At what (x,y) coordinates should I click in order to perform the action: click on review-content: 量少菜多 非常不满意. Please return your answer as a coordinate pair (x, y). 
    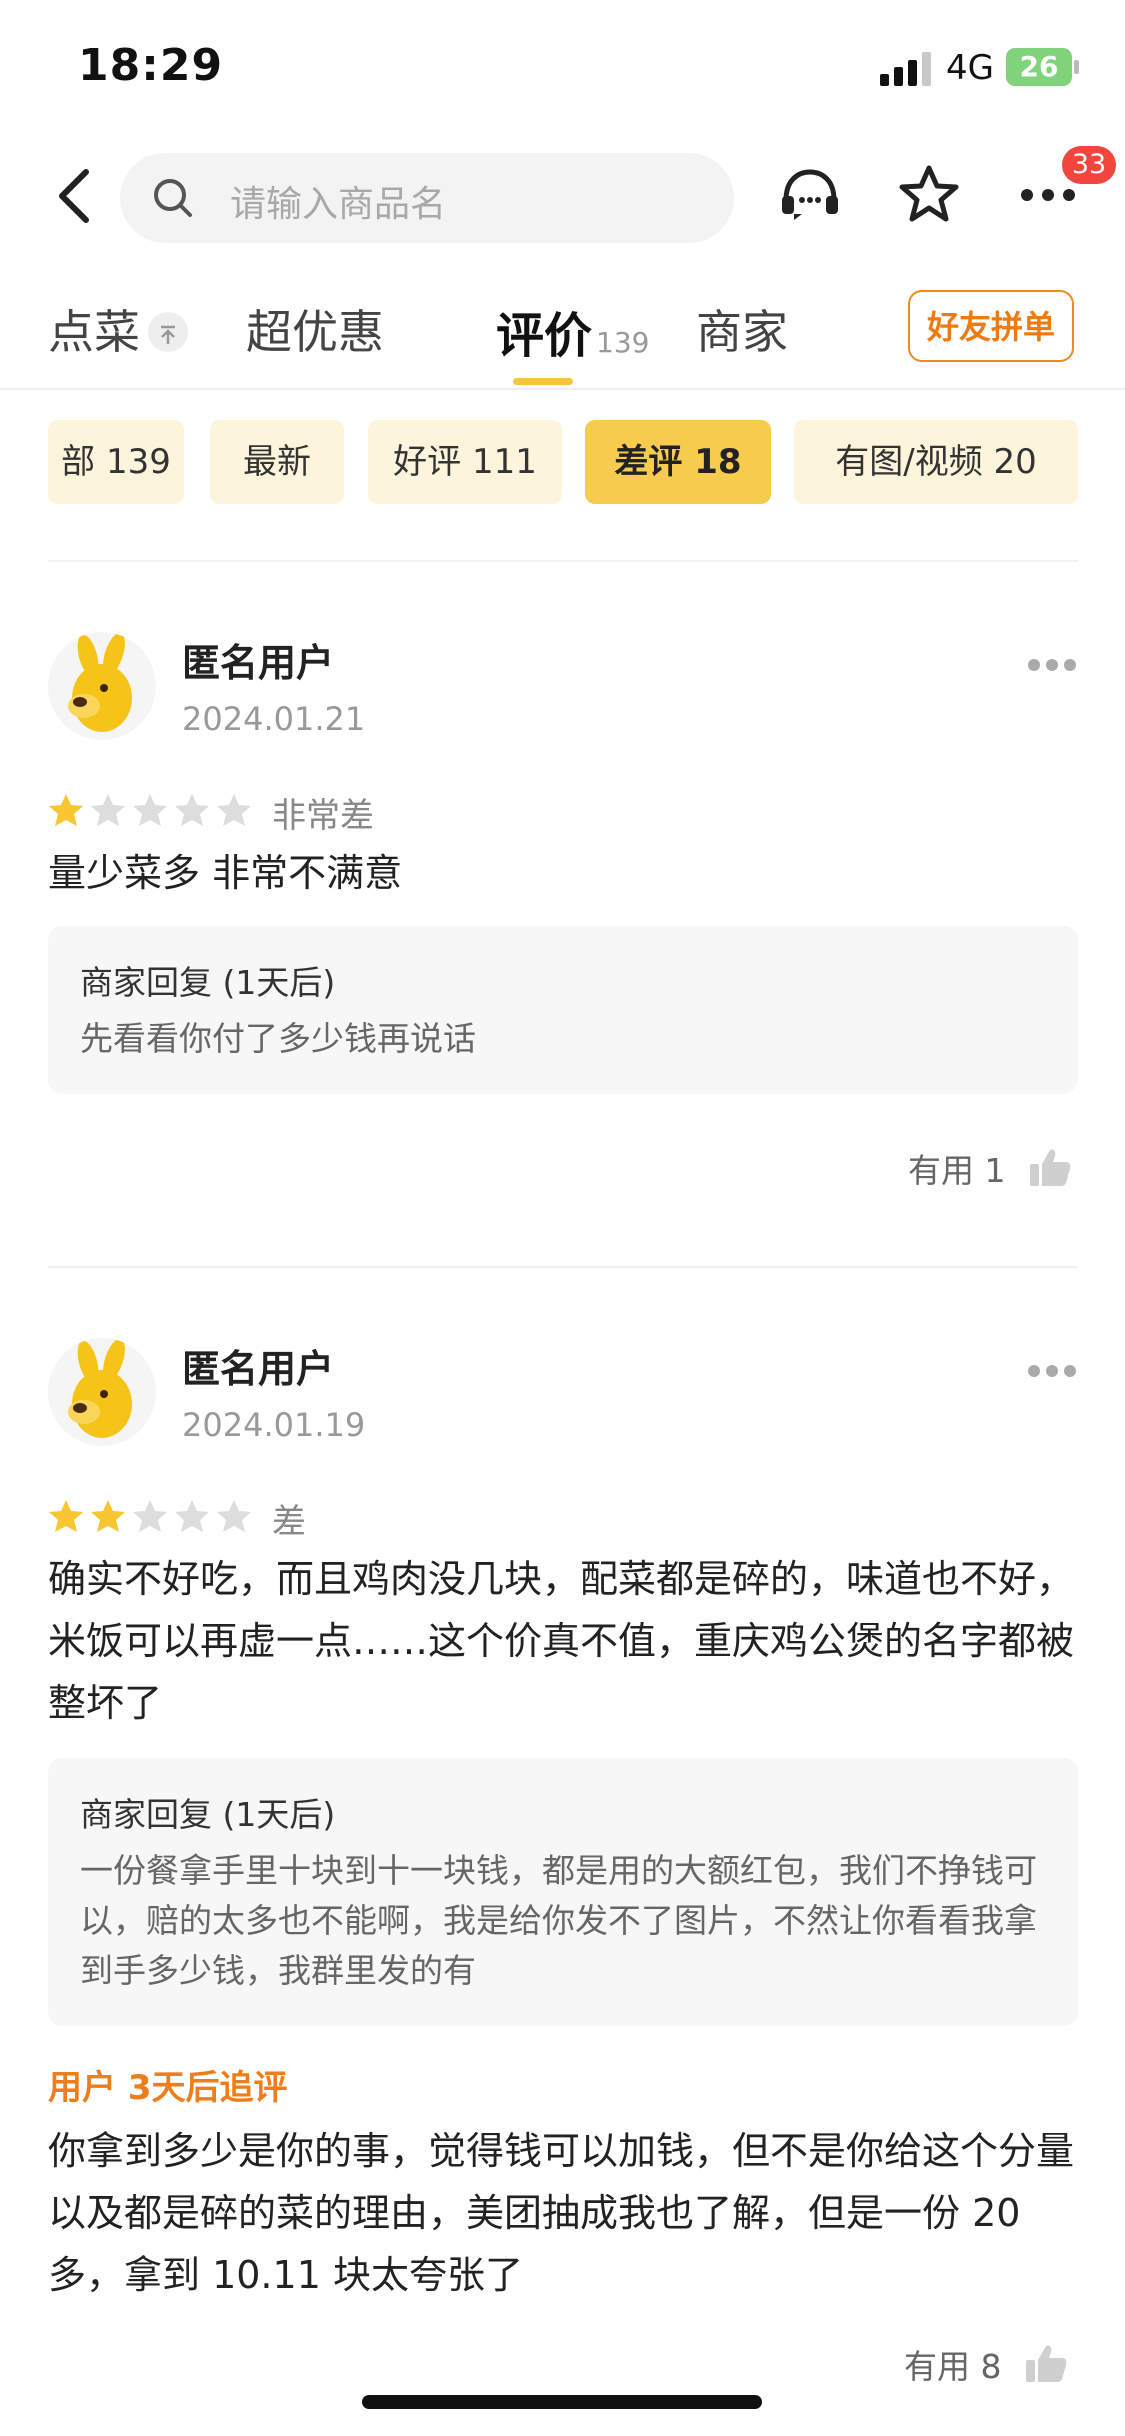
    Looking at the image, I should click on (225, 873).